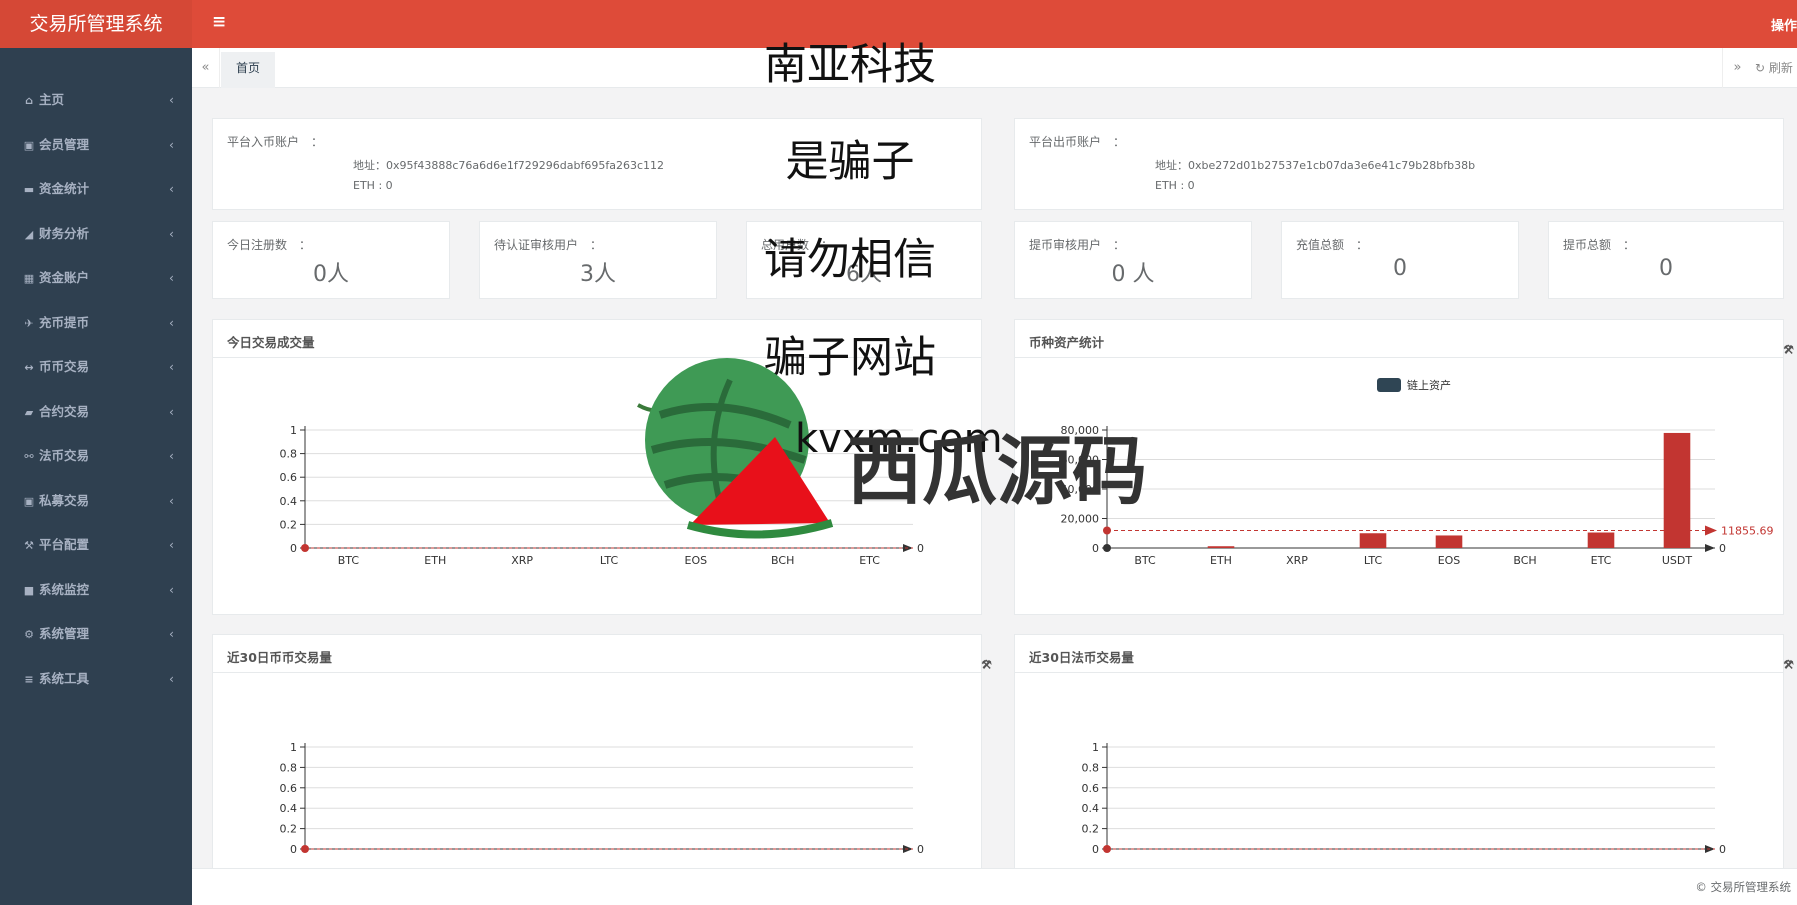 The image size is (1797, 905). What do you see at coordinates (29, 367) in the screenshot?
I see `exchange-icon: ↔` at bounding box center [29, 367].